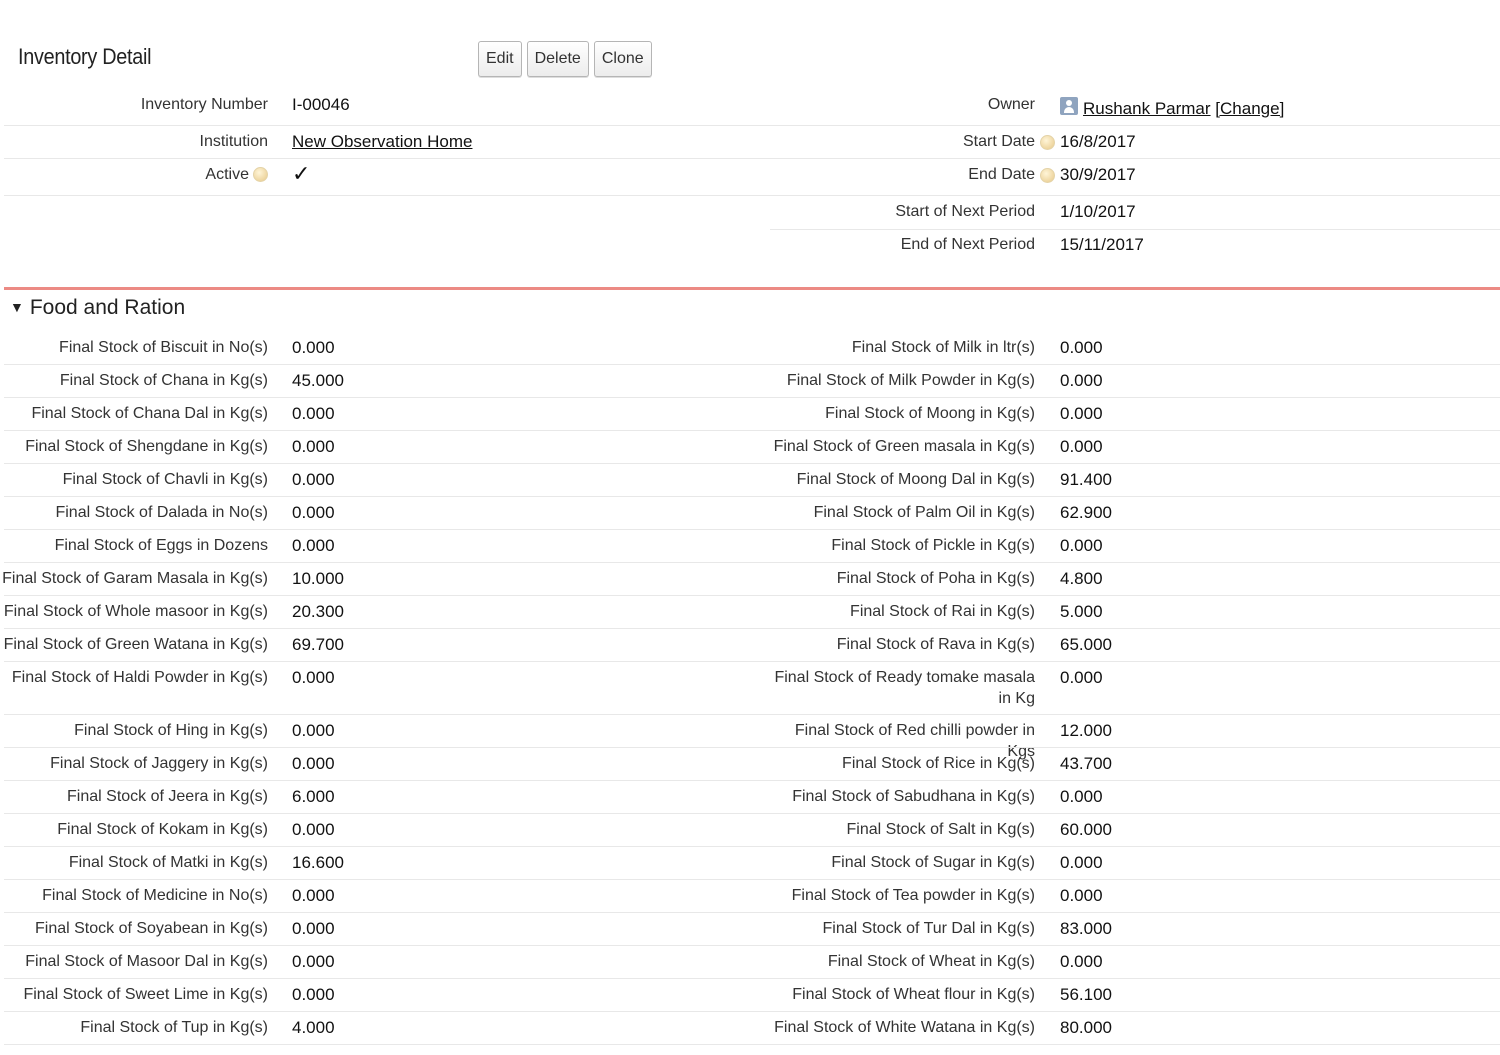  I want to click on field-label-right: Final Stock of Tea powder in Kg(s), so click(913, 895).